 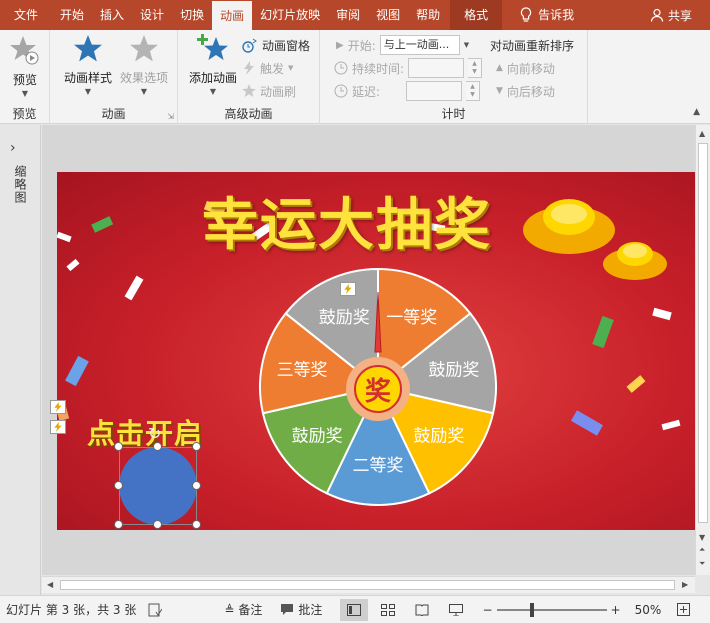 I want to click on effect-options-button: 效果选项 ▼, so click(x=144, y=65).